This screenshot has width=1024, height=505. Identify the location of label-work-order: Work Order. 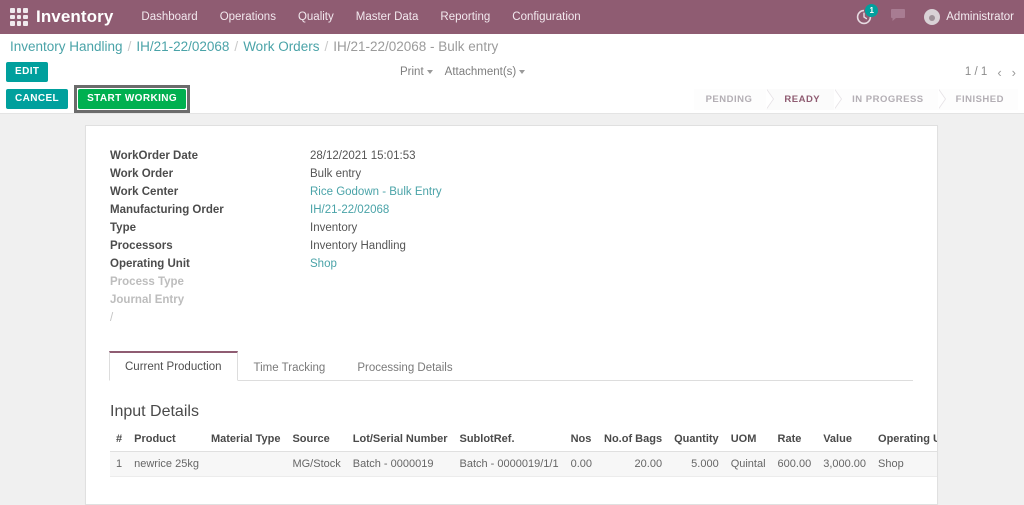
(142, 174).